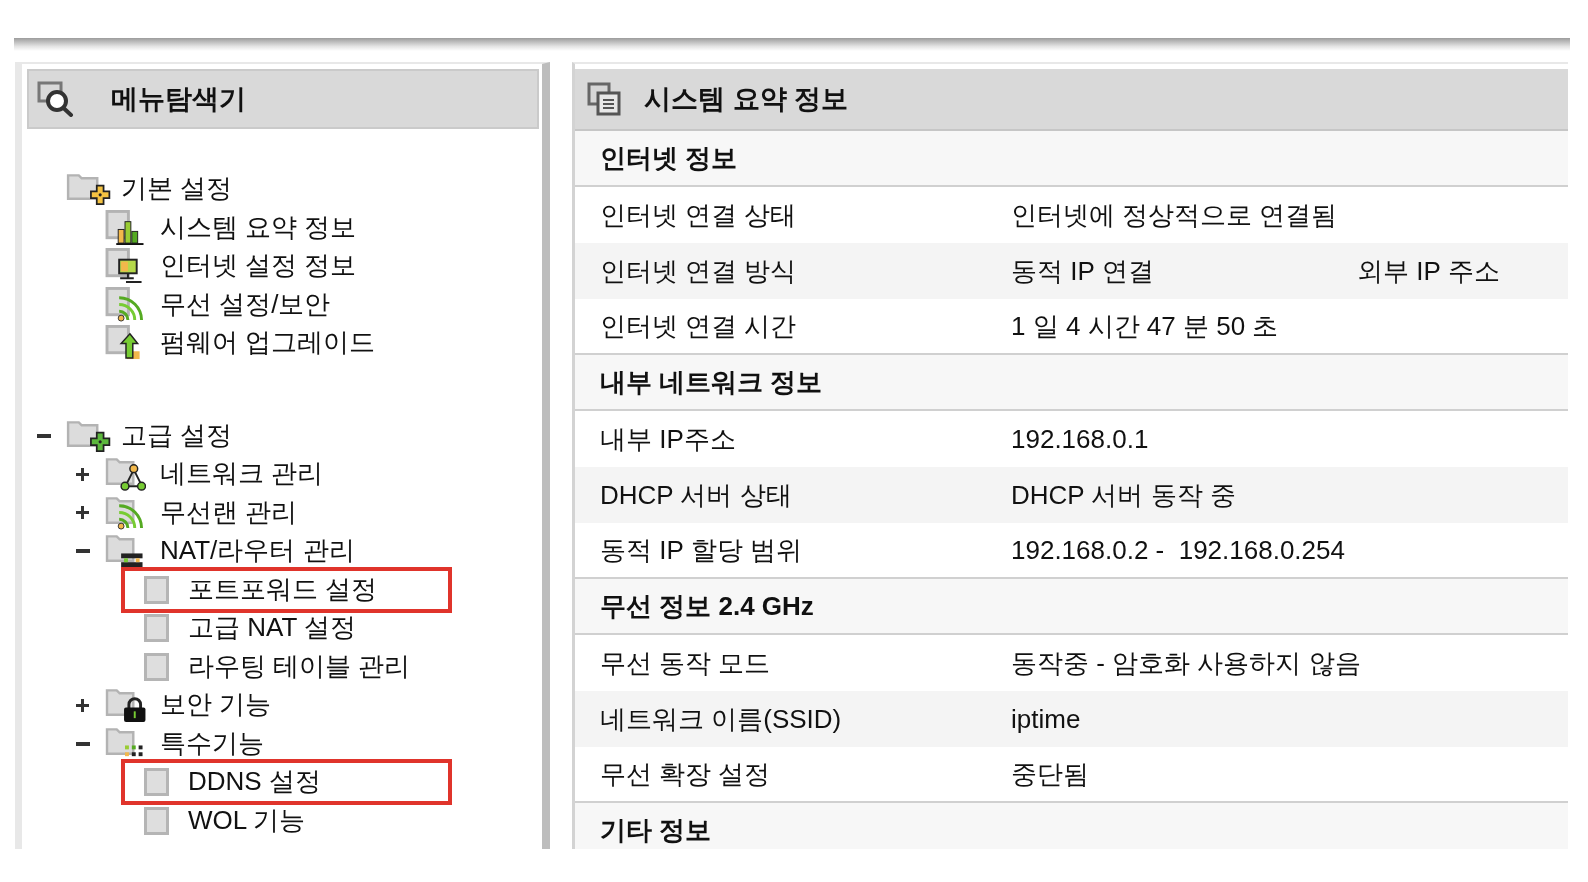 The image size is (1588, 882). What do you see at coordinates (707, 606) in the screenshot?
I see `section-title: 무선 정보 2.4 GHz` at bounding box center [707, 606].